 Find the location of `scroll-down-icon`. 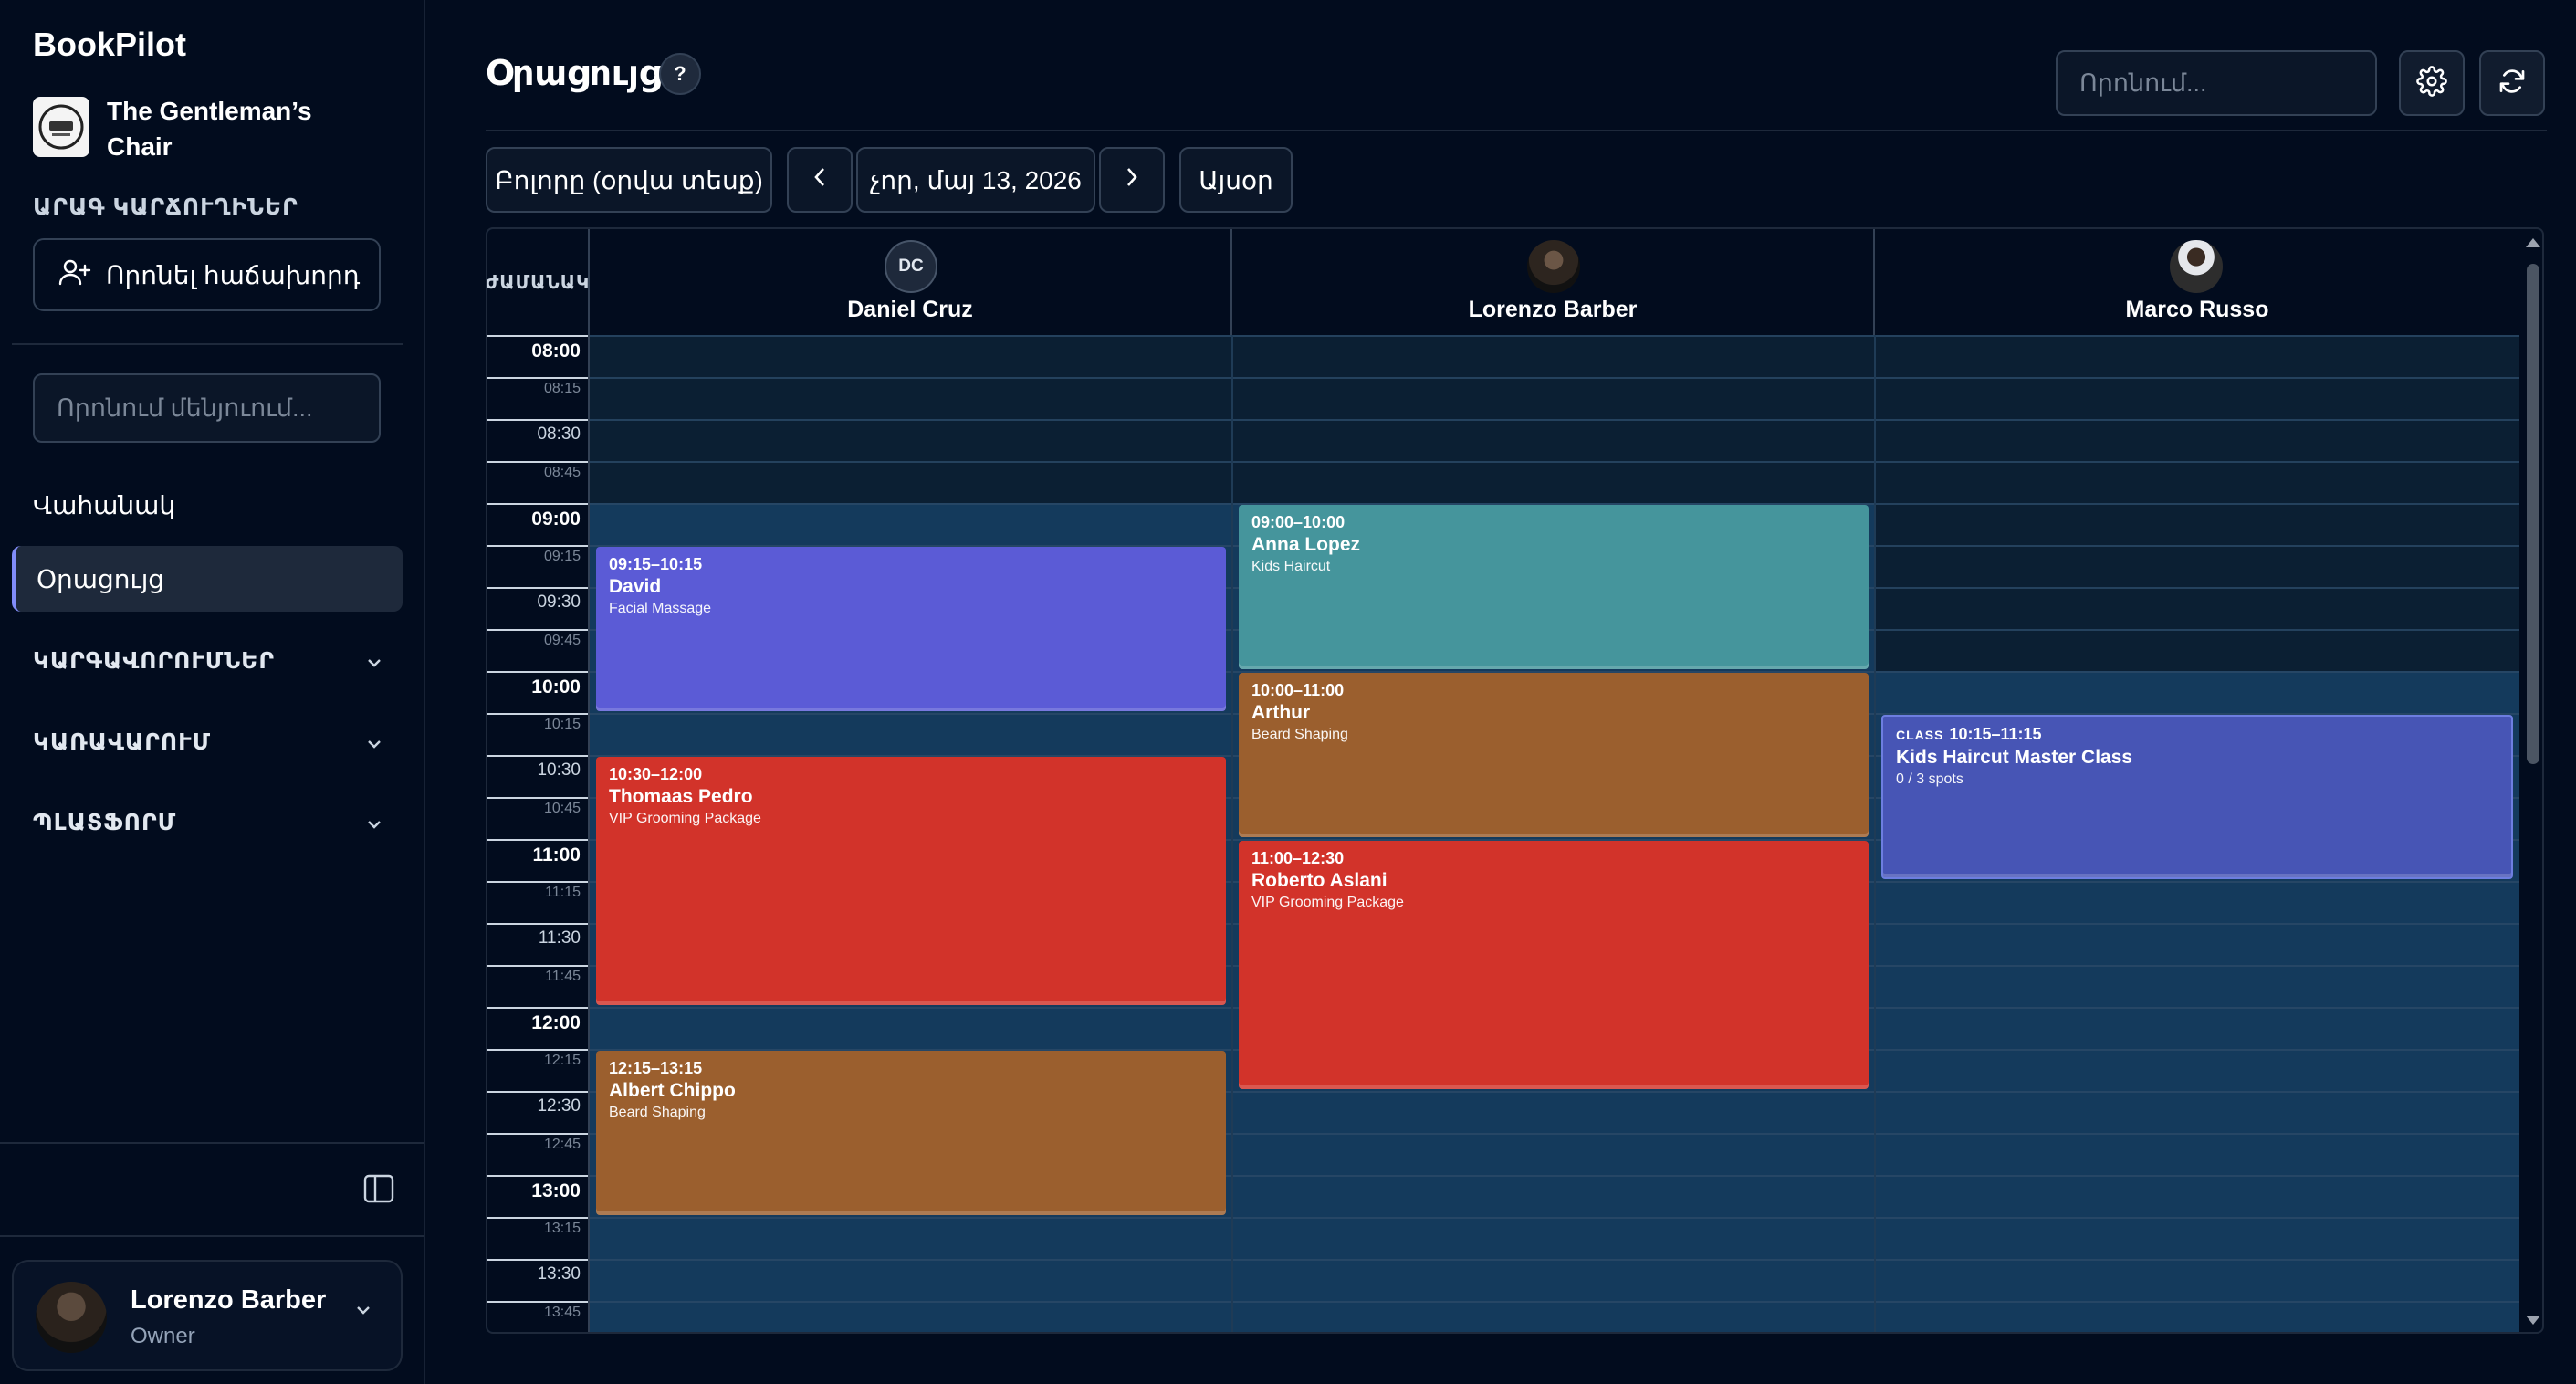

scroll-down-icon is located at coordinates (2533, 1320).